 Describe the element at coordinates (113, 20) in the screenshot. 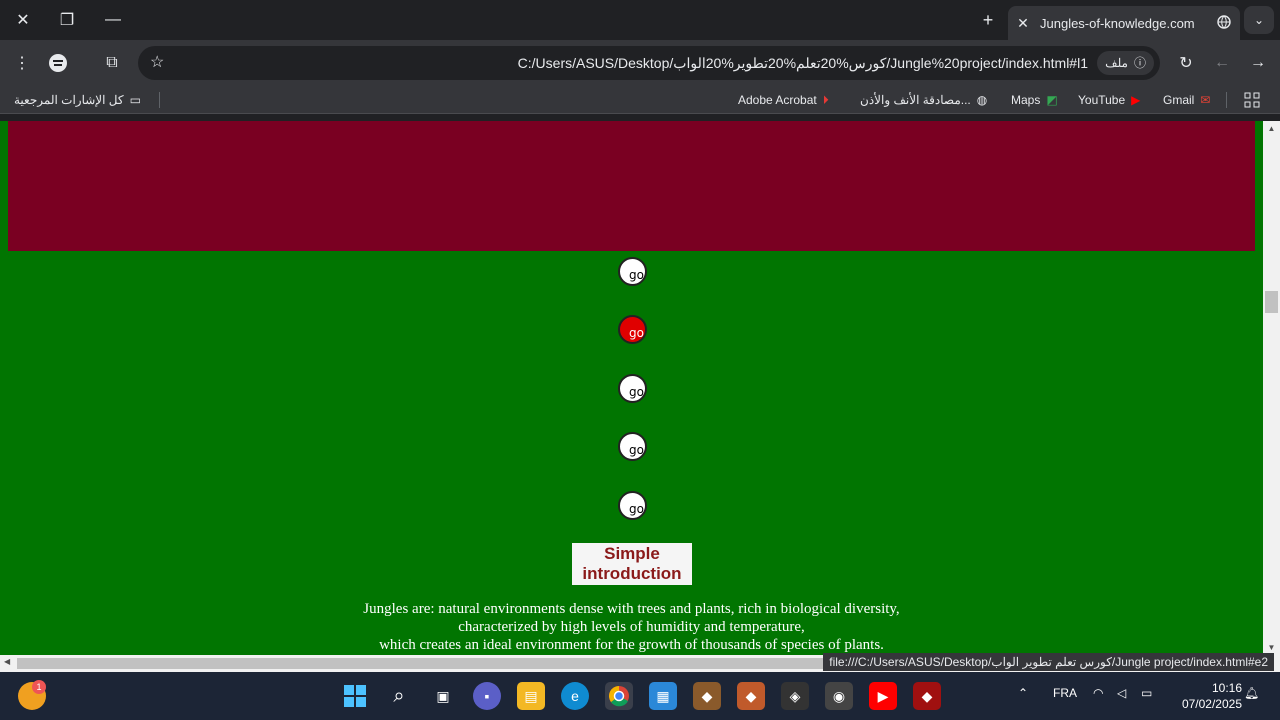

I see `minimize-window-icon: —` at that location.